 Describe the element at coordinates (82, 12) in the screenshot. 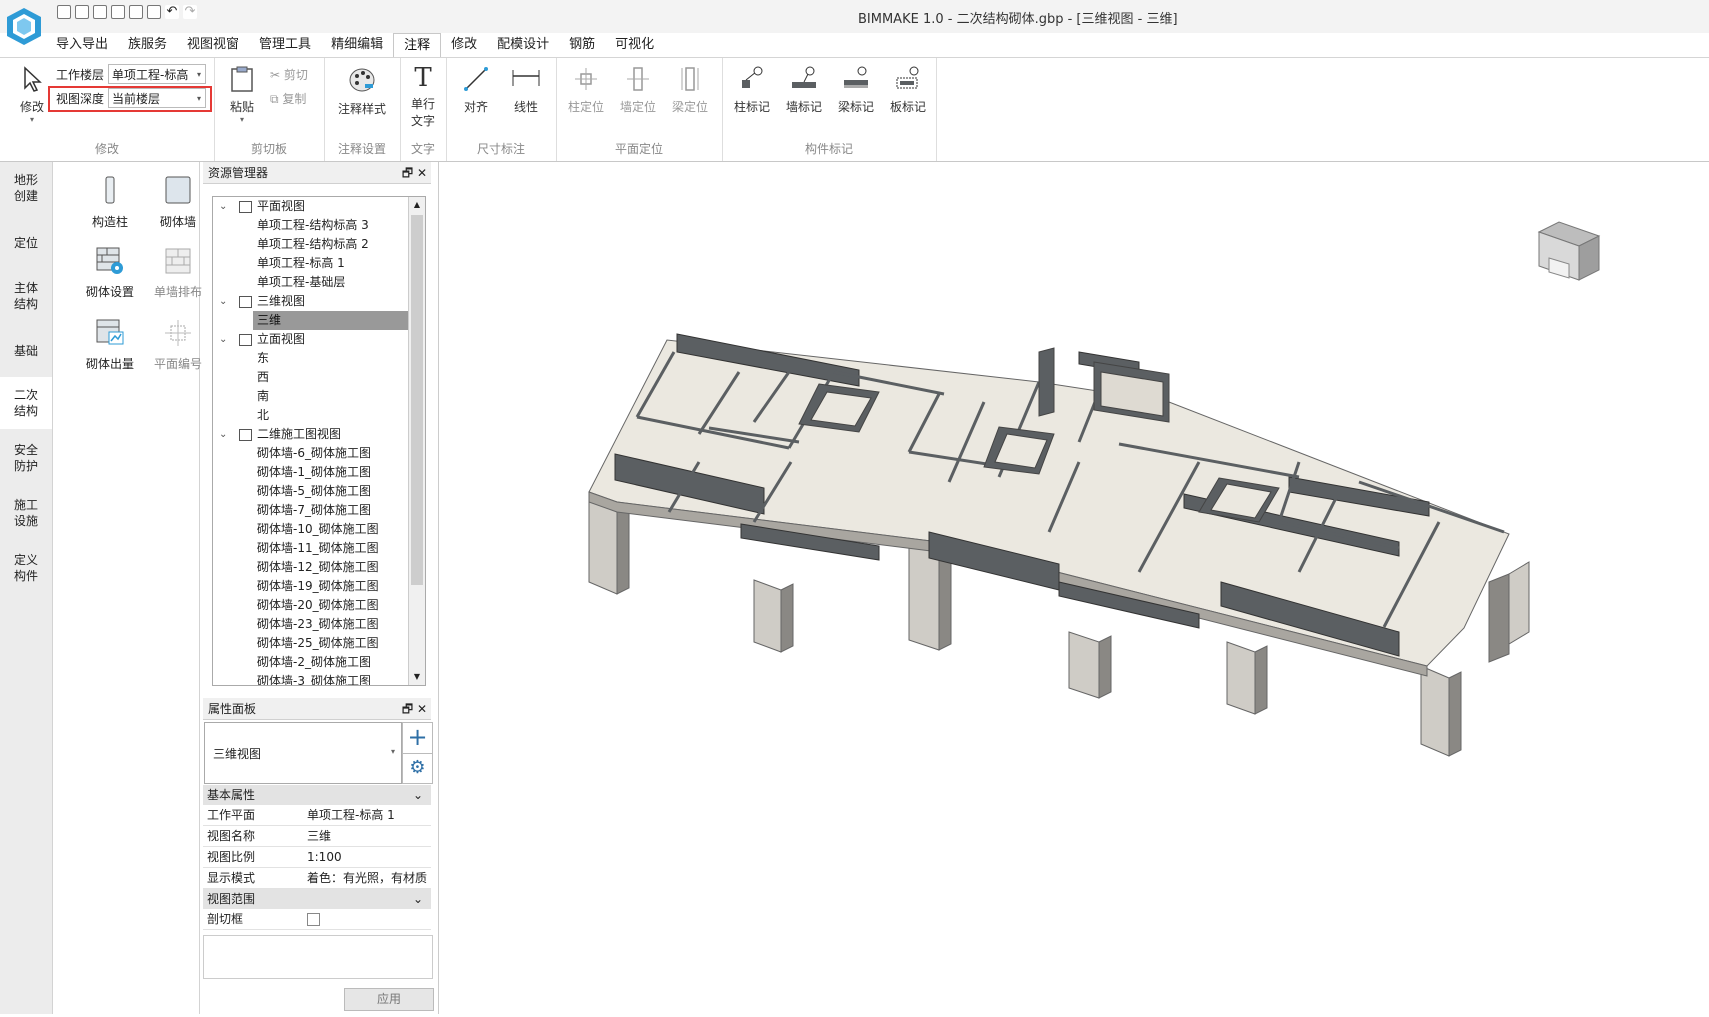

I see `open-folder-icon` at that location.